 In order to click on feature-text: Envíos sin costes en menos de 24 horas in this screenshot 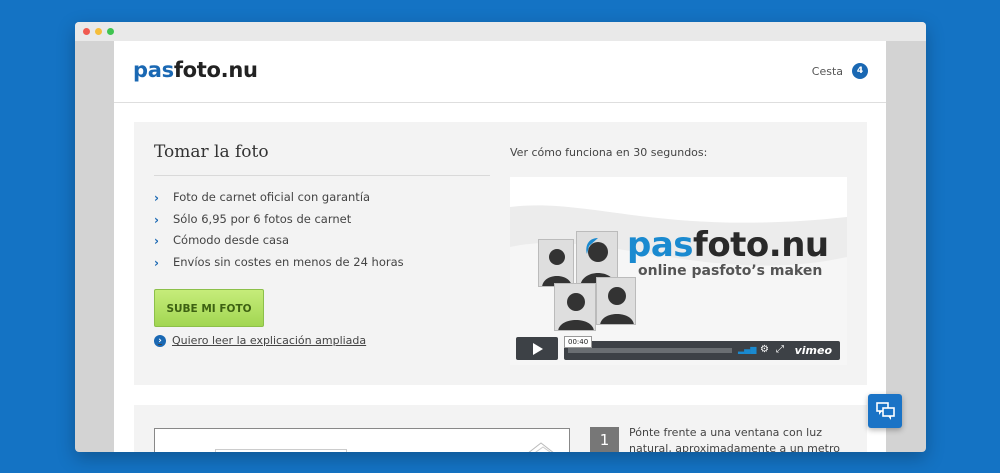, I will do `click(288, 261)`.